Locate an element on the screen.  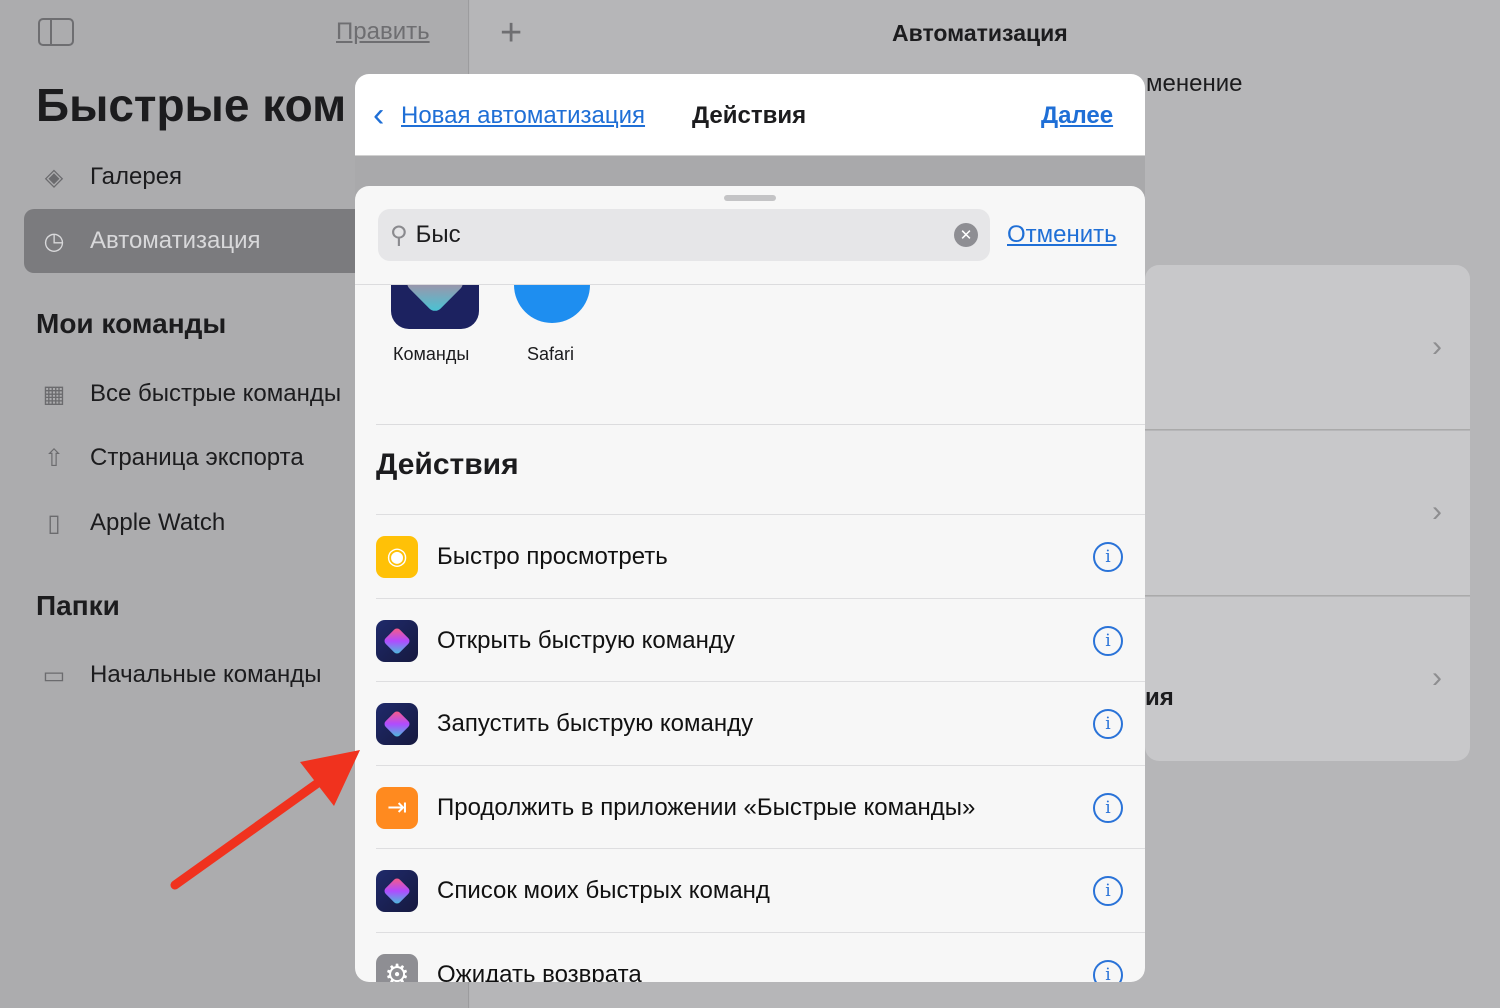
annotation-arrow is located at coordinates (265, 820).